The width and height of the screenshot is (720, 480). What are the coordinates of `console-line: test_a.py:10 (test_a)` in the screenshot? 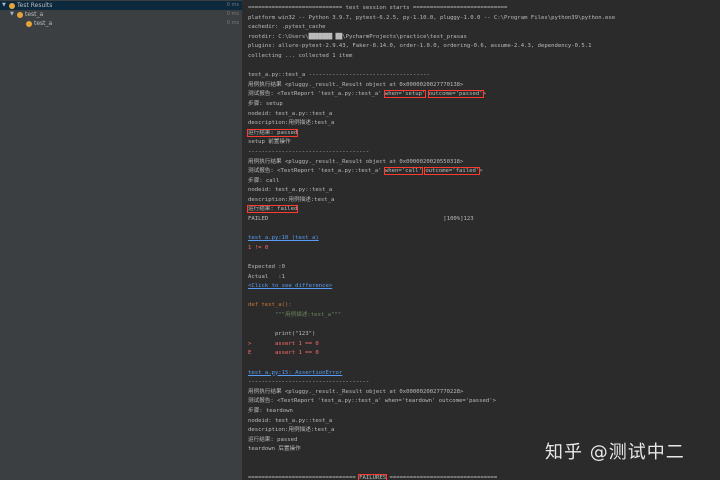 It's located at (484, 239).